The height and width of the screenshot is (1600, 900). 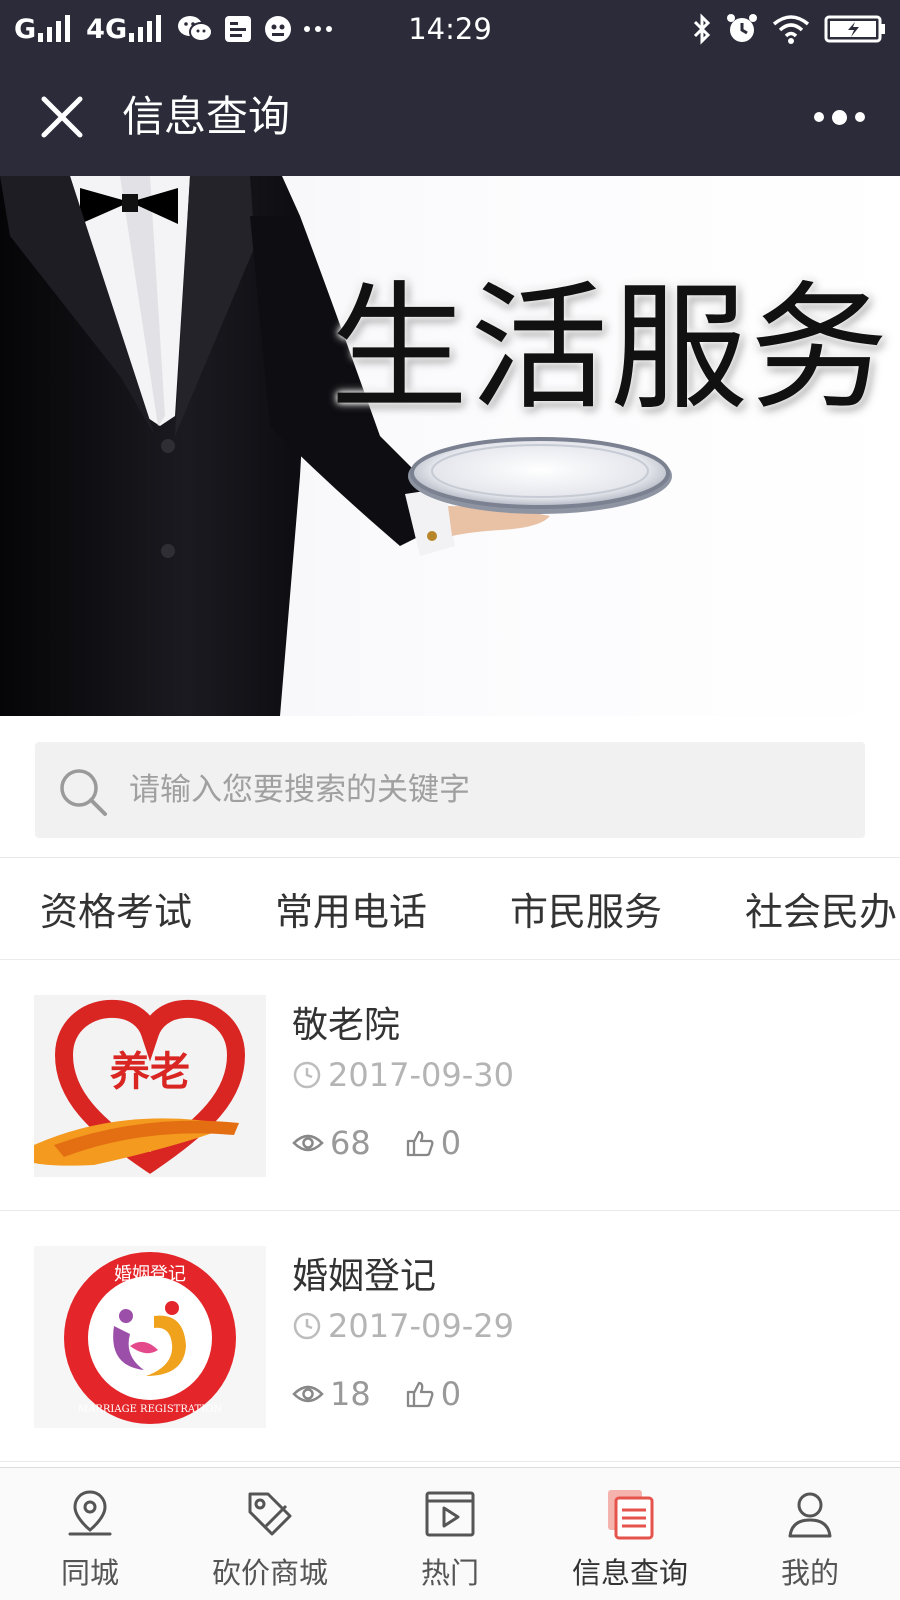 I want to click on item-title: 婚姻登记, so click(x=364, y=1276).